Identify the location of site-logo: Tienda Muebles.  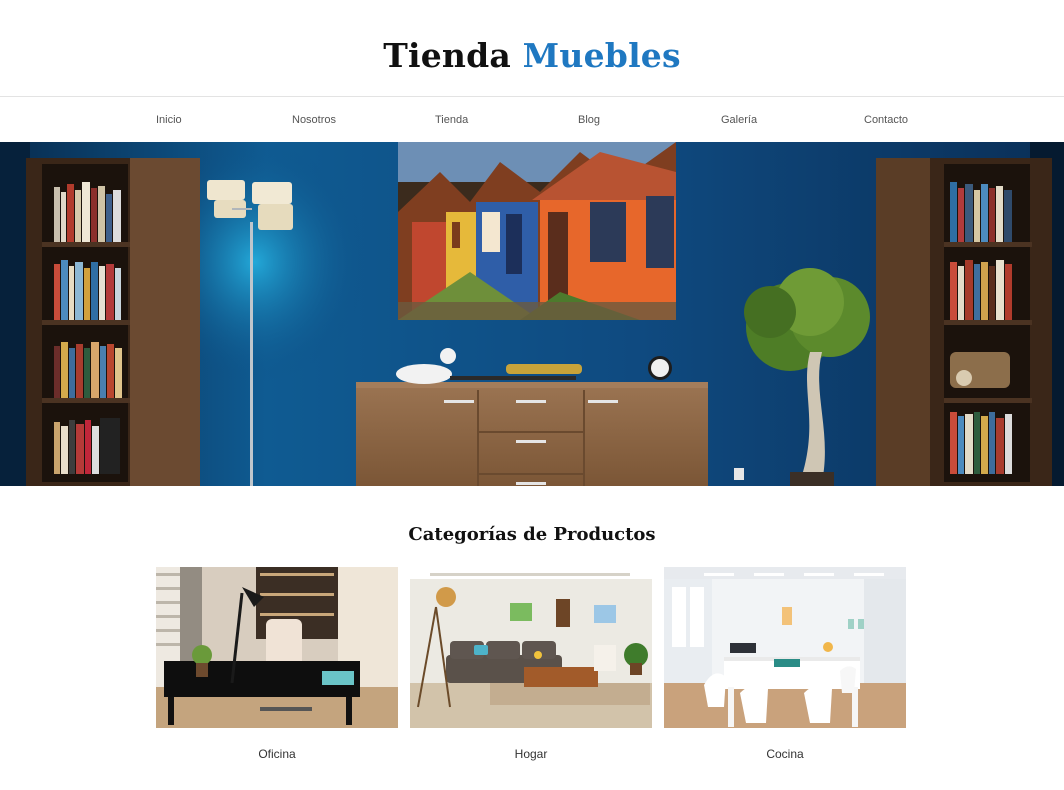
(532, 55).